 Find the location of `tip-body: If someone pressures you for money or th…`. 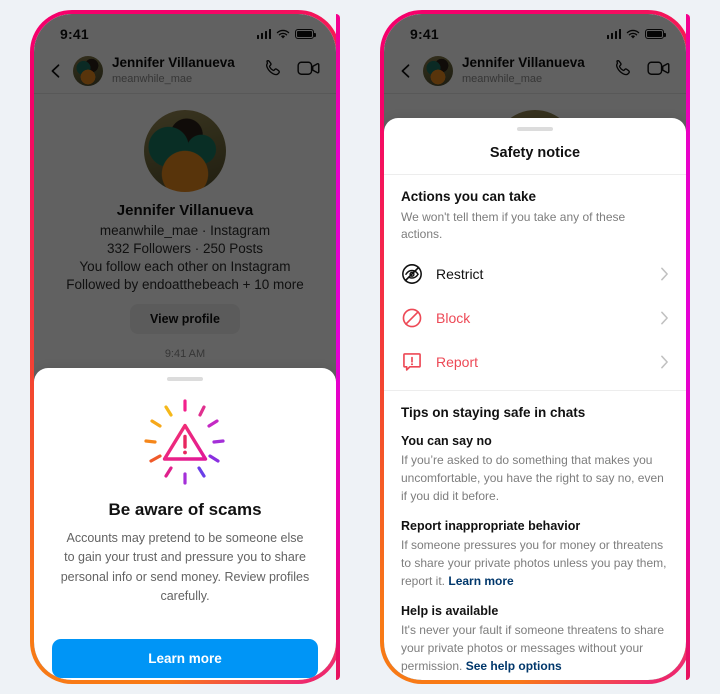

tip-body: If someone pressures you for money or th… is located at coordinates (535, 563).